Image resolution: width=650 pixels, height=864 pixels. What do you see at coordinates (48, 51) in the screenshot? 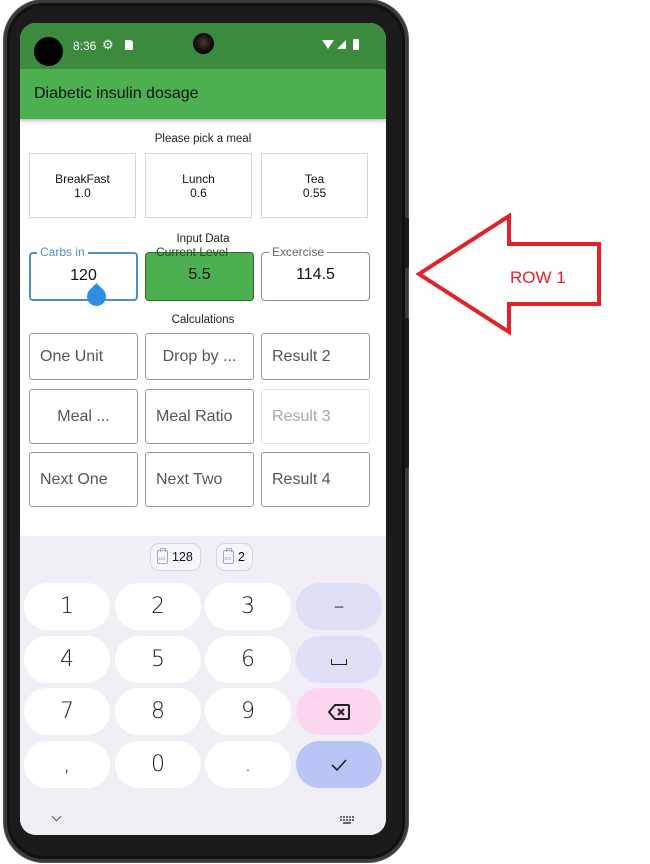
I see `camera-cutout-icon` at bounding box center [48, 51].